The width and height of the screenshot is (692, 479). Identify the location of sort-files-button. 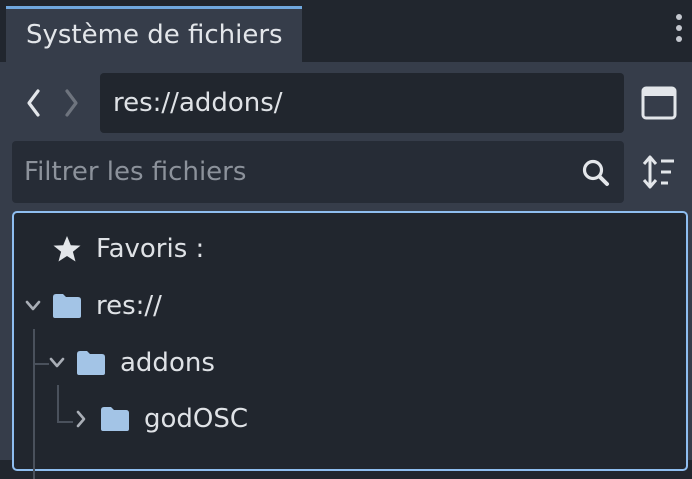
(659, 172).